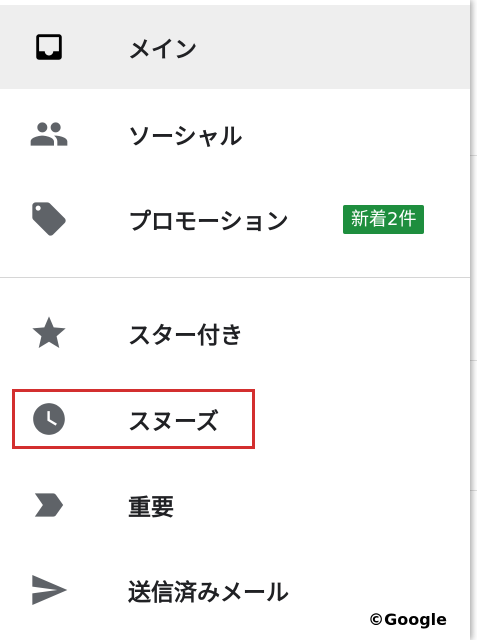 The width and height of the screenshot is (477, 640). Describe the element at coordinates (473, 320) in the screenshot. I see `background-inbox-edge` at that location.